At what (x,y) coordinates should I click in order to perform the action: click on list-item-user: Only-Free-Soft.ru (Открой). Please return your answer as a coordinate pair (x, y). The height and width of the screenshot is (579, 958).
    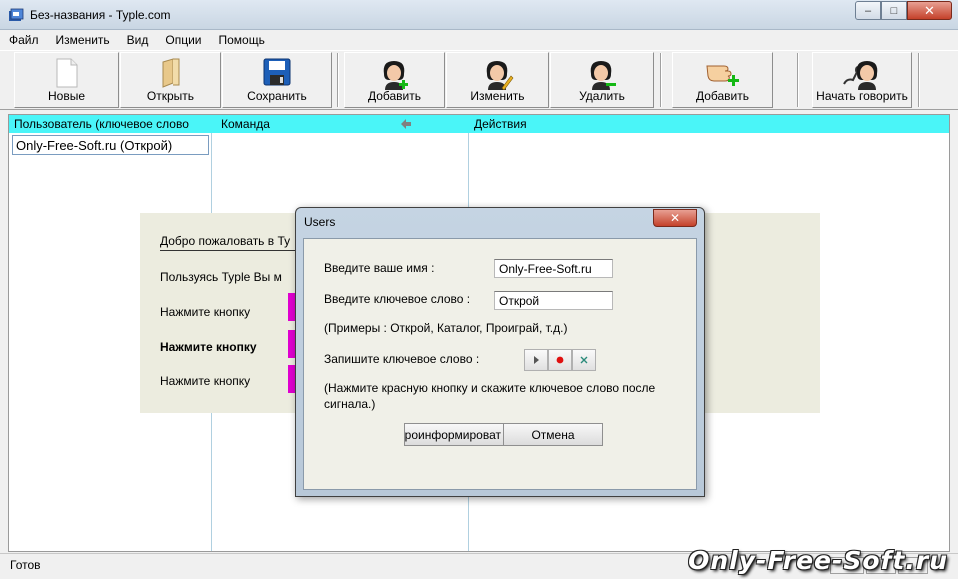
    Looking at the image, I should click on (110, 145).